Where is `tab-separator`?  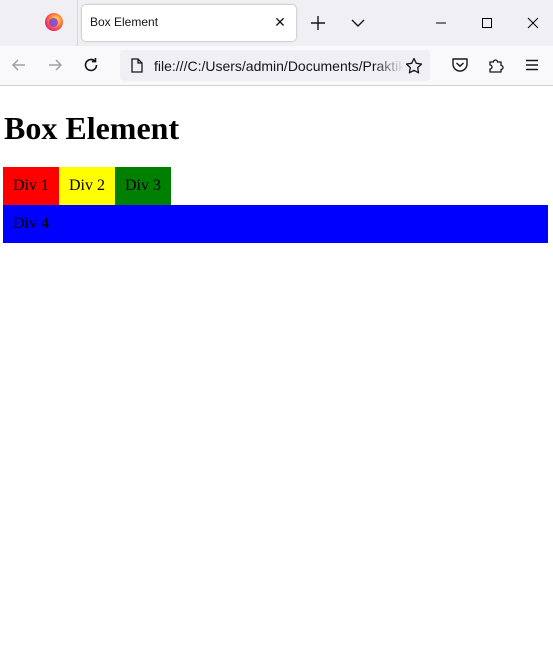
tab-separator is located at coordinates (77, 23).